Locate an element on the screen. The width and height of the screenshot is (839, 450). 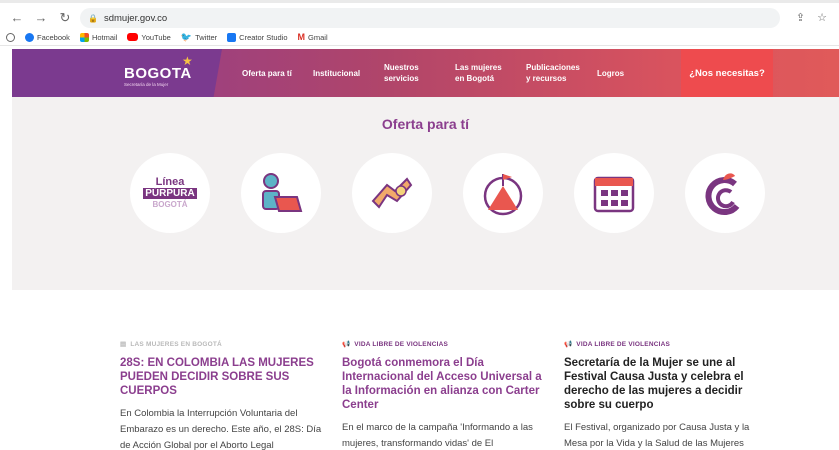
fruit-logo-icon is located at coordinates (725, 193).